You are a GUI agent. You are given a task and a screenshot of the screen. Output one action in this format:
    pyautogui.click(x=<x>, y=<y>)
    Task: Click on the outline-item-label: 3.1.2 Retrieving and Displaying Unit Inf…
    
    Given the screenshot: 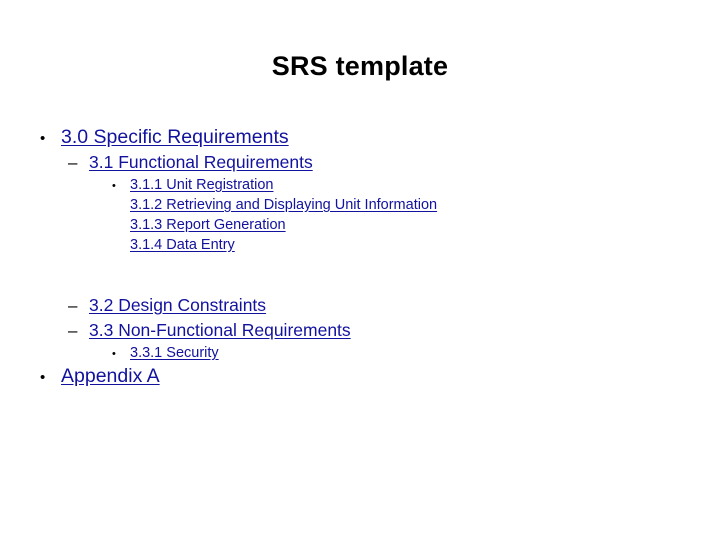 What is the action you would take?
    pyautogui.click(x=283, y=205)
    